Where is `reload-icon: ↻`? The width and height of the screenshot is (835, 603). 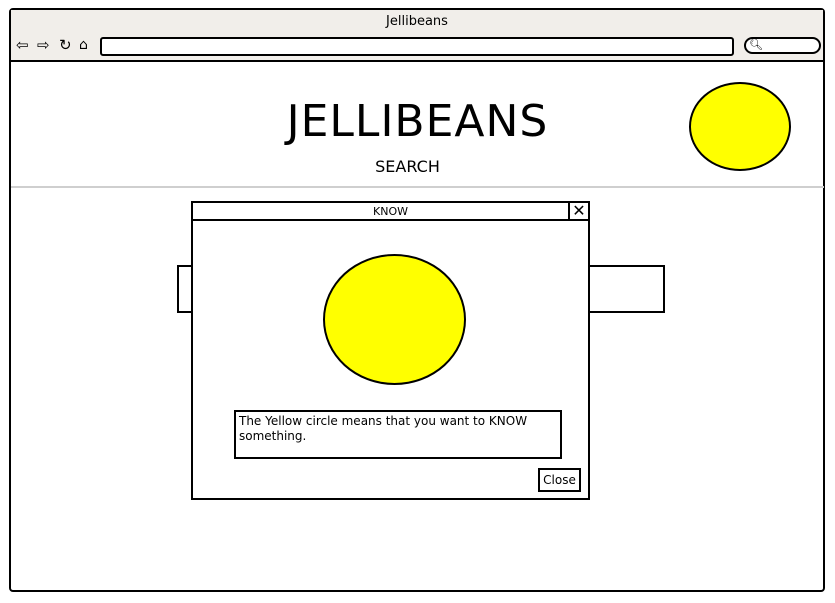 reload-icon: ↻ is located at coordinates (65, 45).